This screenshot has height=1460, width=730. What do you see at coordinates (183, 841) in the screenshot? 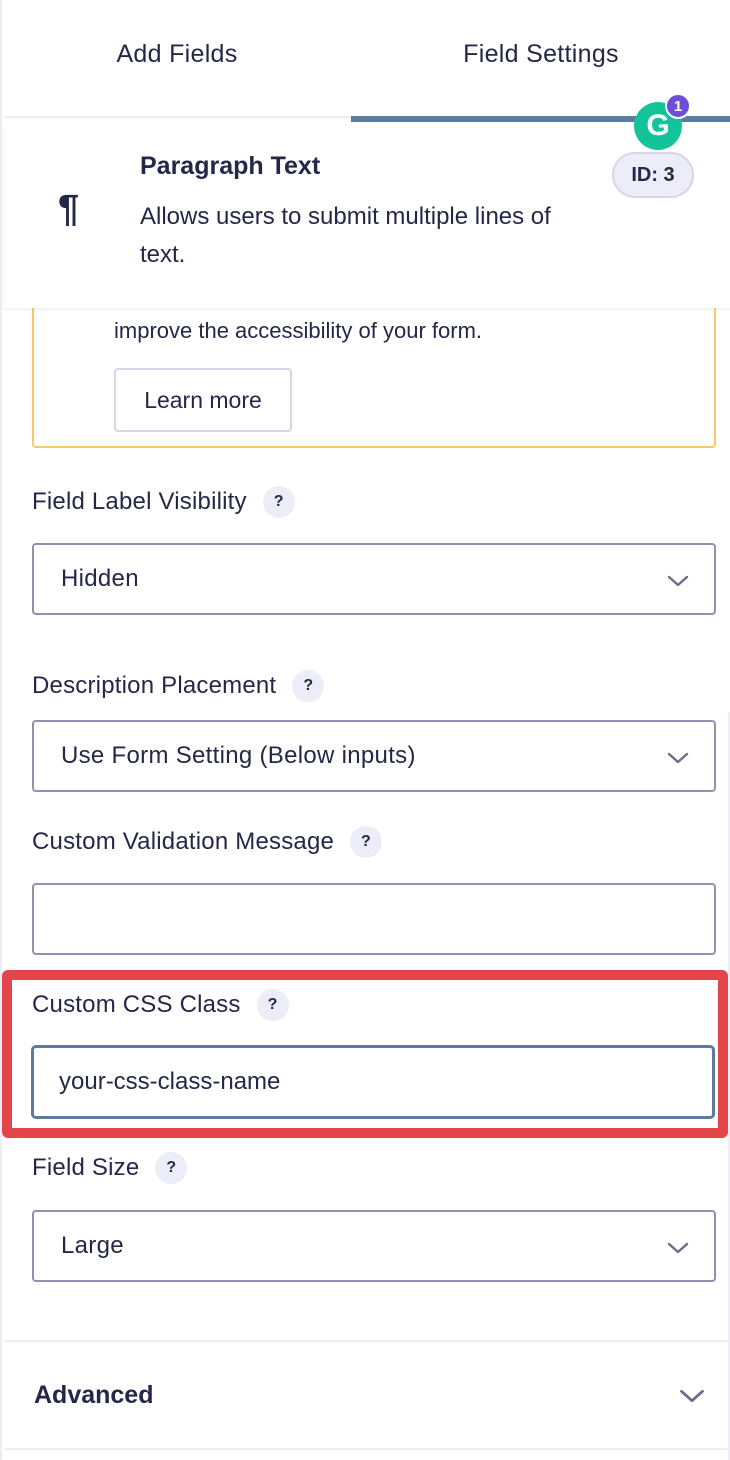
I see `custom-validation-text: Custom Validation Message` at bounding box center [183, 841].